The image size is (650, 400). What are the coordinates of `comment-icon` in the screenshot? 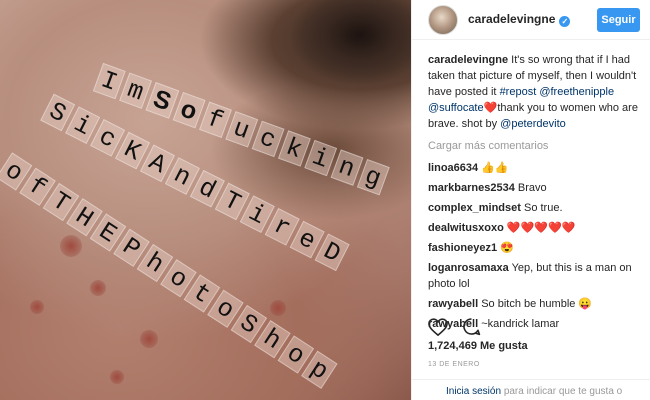 It's located at (471, 326).